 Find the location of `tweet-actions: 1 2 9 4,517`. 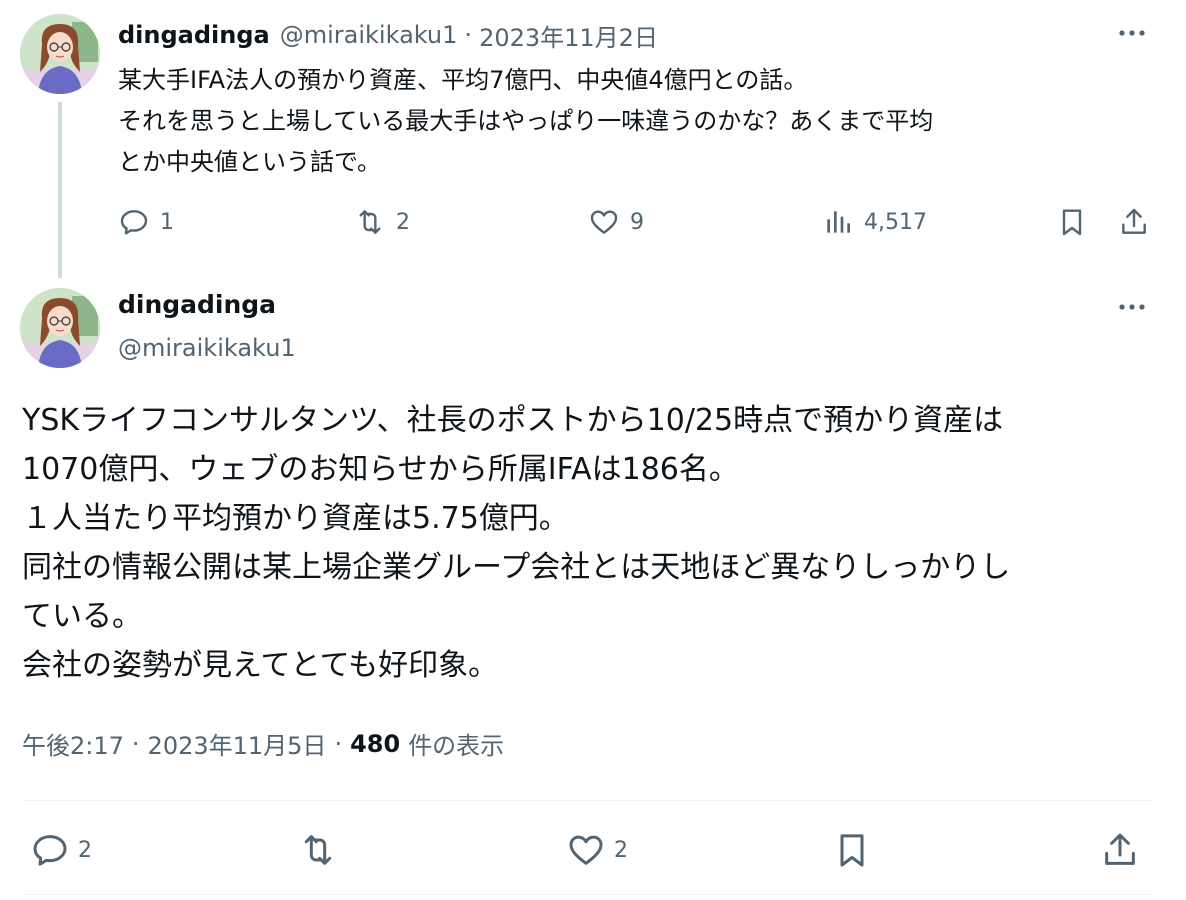

tweet-actions: 1 2 9 4,517 is located at coordinates (593, 222).